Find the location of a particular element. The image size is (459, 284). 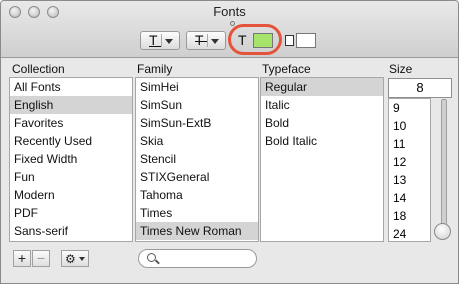

action-menu-button: ⚙ is located at coordinates (75, 258).